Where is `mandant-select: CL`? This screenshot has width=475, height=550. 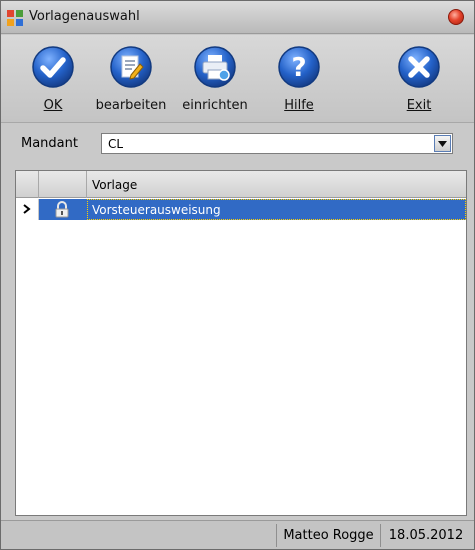 mandant-select: CL is located at coordinates (277, 143).